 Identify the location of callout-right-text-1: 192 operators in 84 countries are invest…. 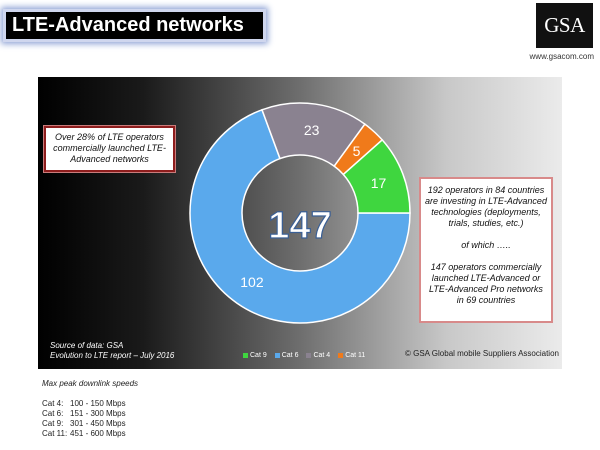
(486, 206).